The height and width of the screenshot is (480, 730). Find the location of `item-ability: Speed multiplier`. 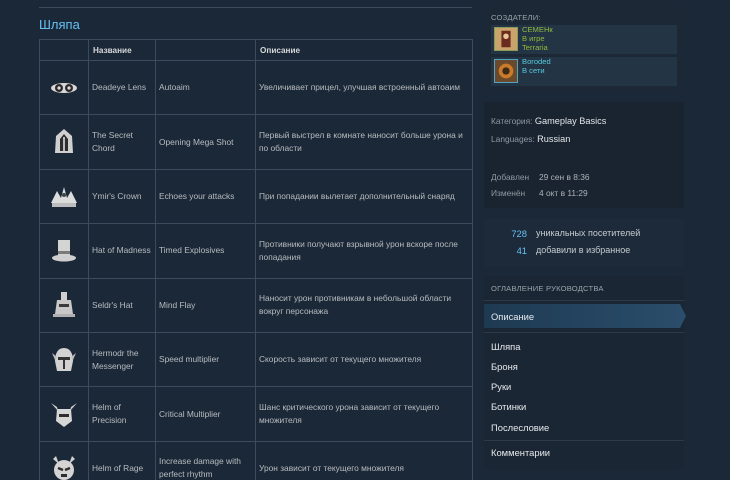

item-ability: Speed multiplier is located at coordinates (205, 359).